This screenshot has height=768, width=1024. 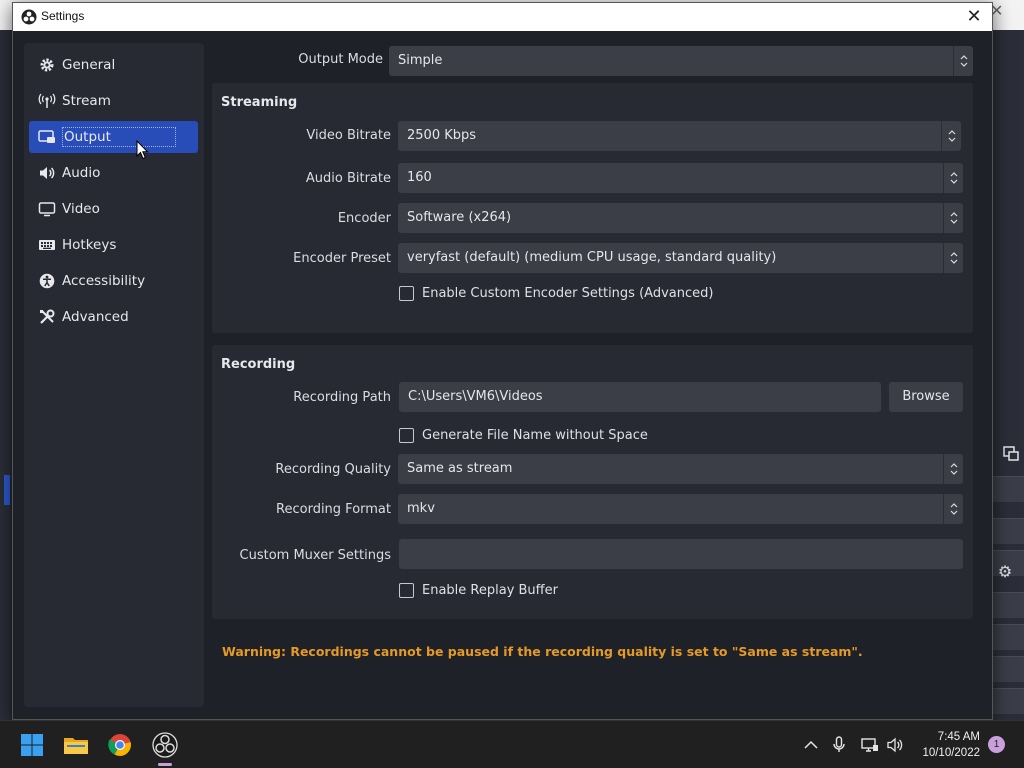 I want to click on encoder-label: Encoder, so click(x=364, y=218).